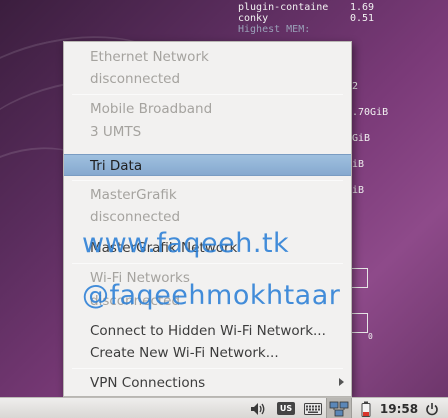 The image size is (448, 418). Describe the element at coordinates (343, 7) in the screenshot. I see `conky-process-row: plugin-containe 1.69` at that location.